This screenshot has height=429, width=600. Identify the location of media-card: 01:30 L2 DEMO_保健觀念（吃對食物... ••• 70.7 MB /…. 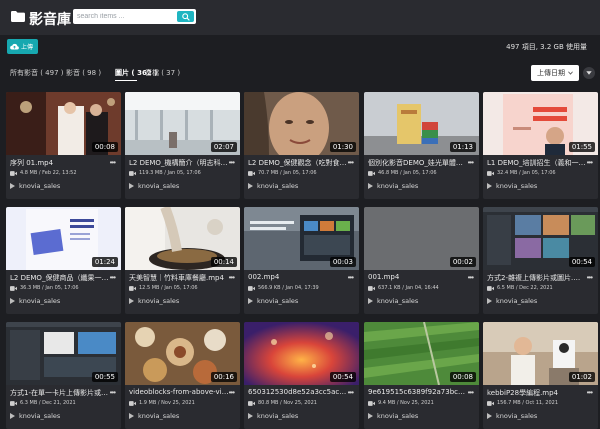
(301, 145).